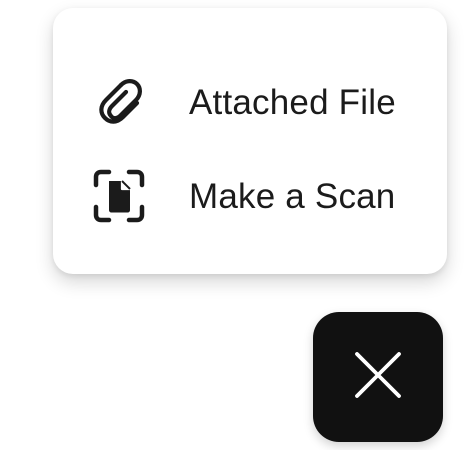  Describe the element at coordinates (292, 196) in the screenshot. I see `make-a-scan-label: Make a Scan` at that location.